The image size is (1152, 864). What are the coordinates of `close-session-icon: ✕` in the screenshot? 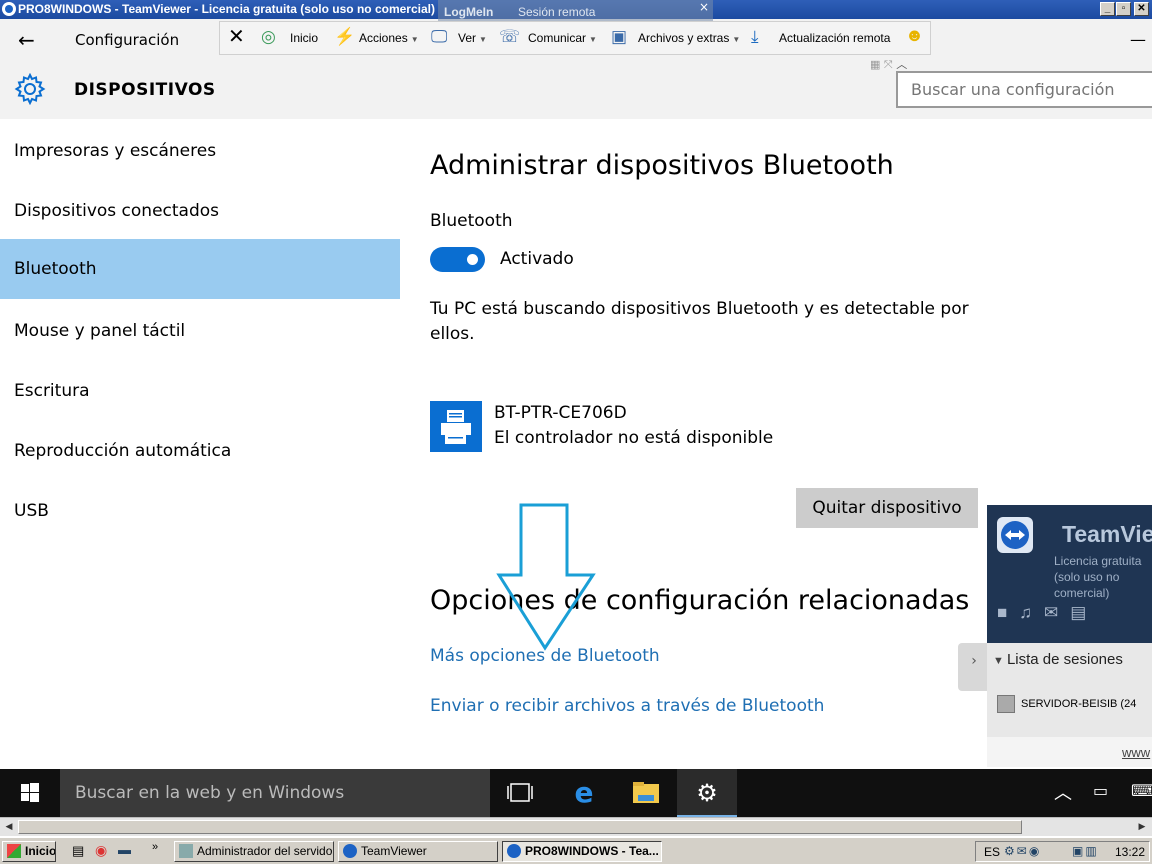 It's located at (236, 36).